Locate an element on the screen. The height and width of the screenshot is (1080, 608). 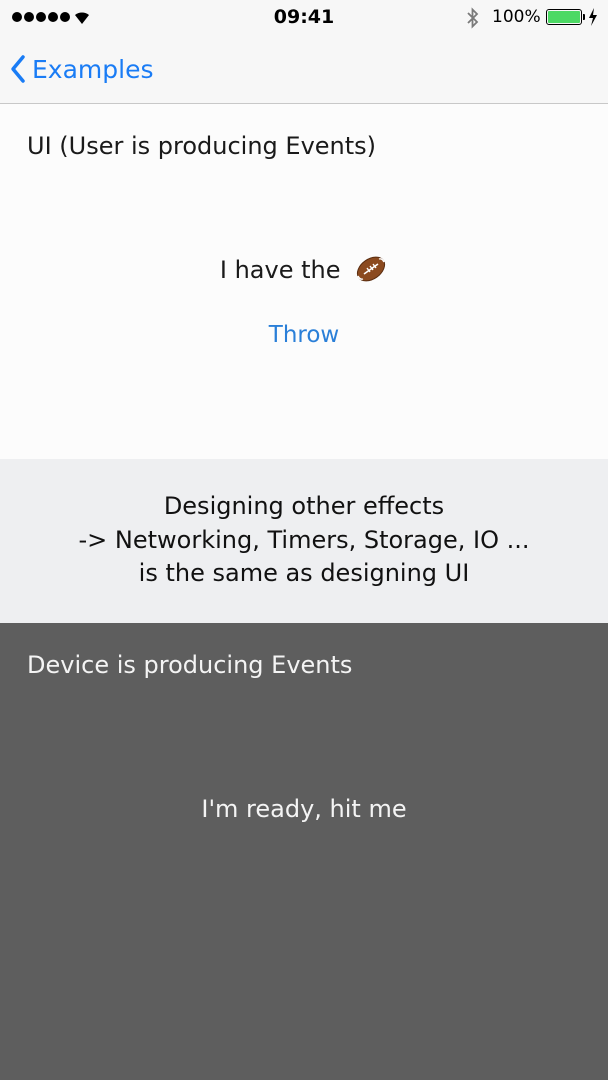
battery-icon is located at coordinates (564, 17).